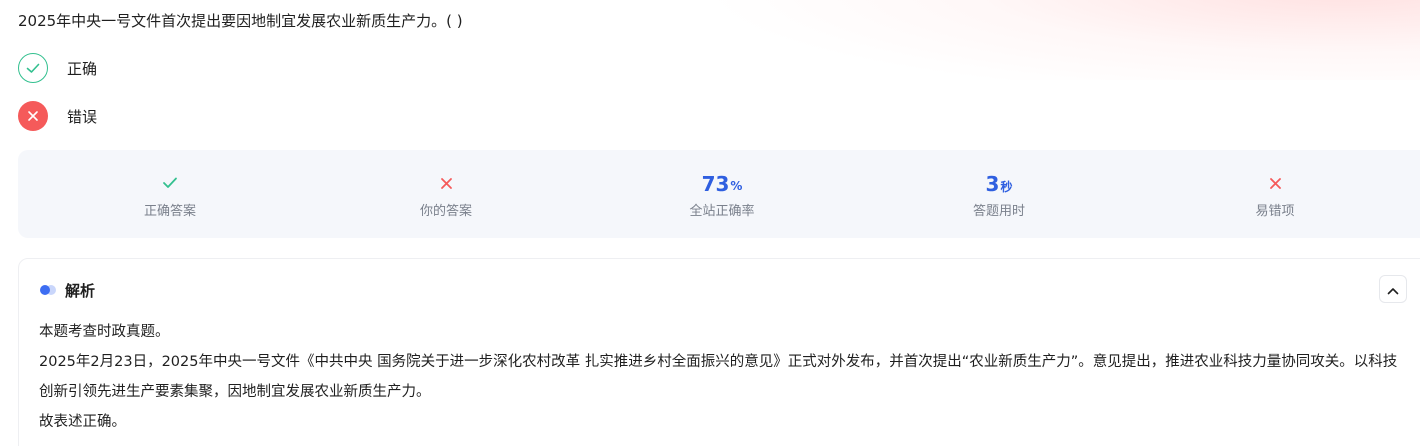 The height and width of the screenshot is (446, 1420). Describe the element at coordinates (82, 116) in the screenshot. I see `option-label: 错误` at that location.